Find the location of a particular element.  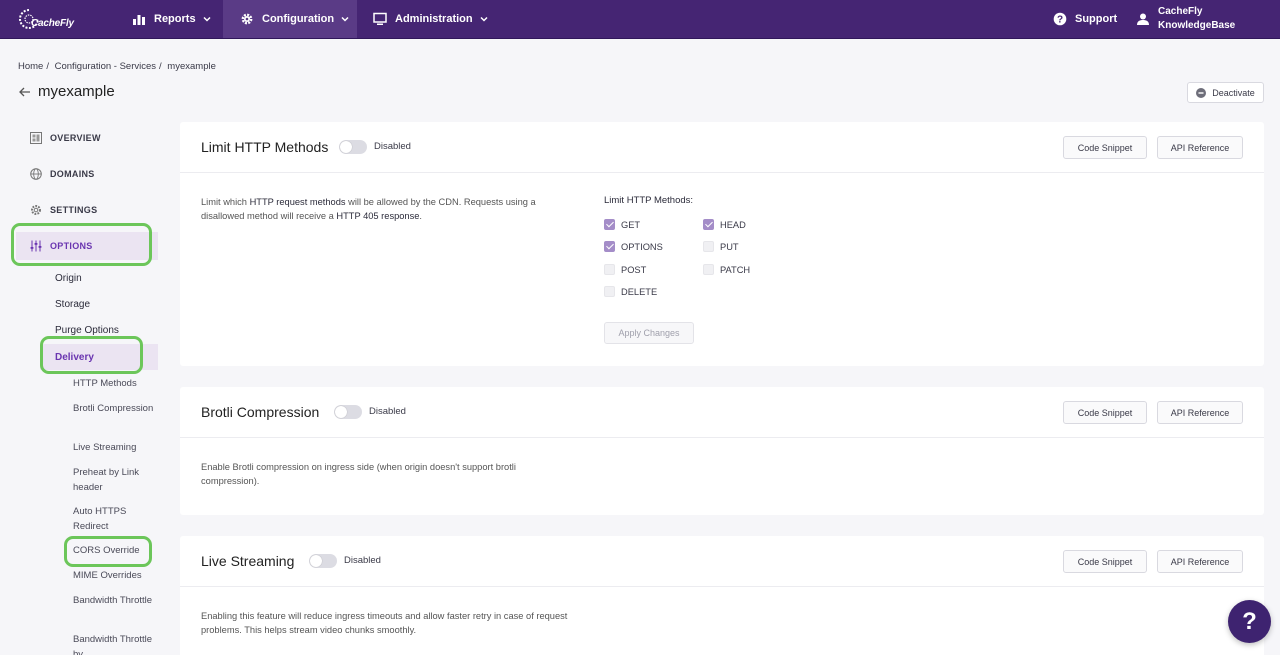

method-delete-checkbox: DELETE is located at coordinates (630, 291).